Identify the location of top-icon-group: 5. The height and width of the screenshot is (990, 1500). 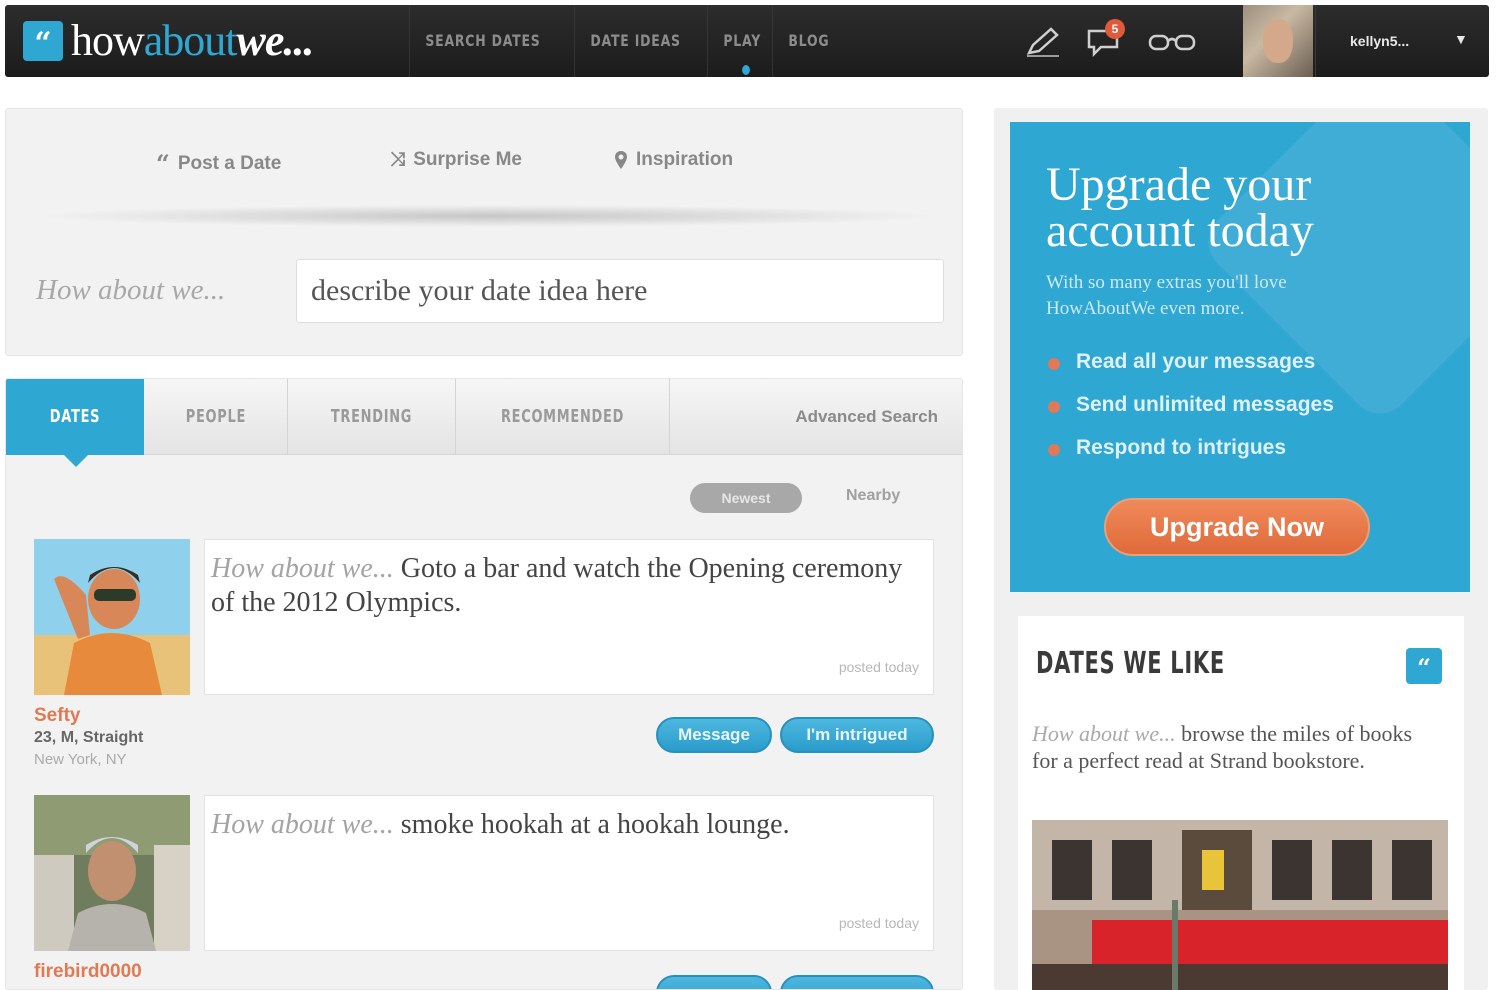
(1110, 39).